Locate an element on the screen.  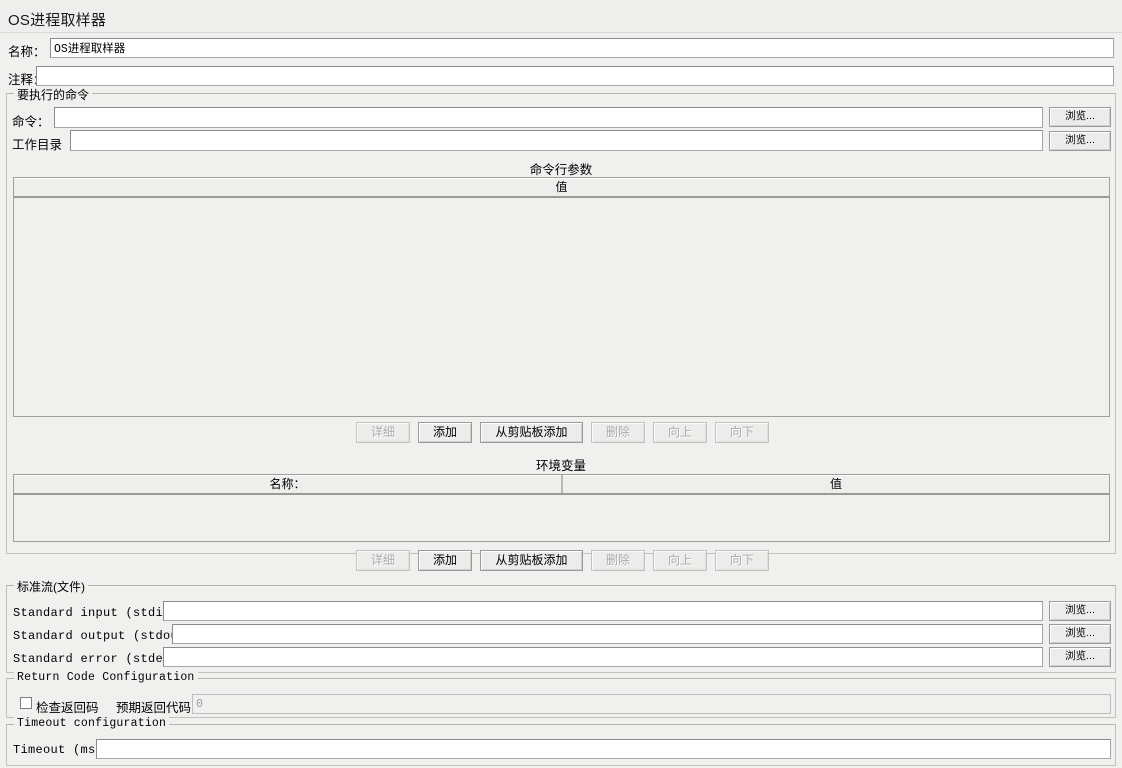
environment-add-button: 添加 is located at coordinates (445, 560).